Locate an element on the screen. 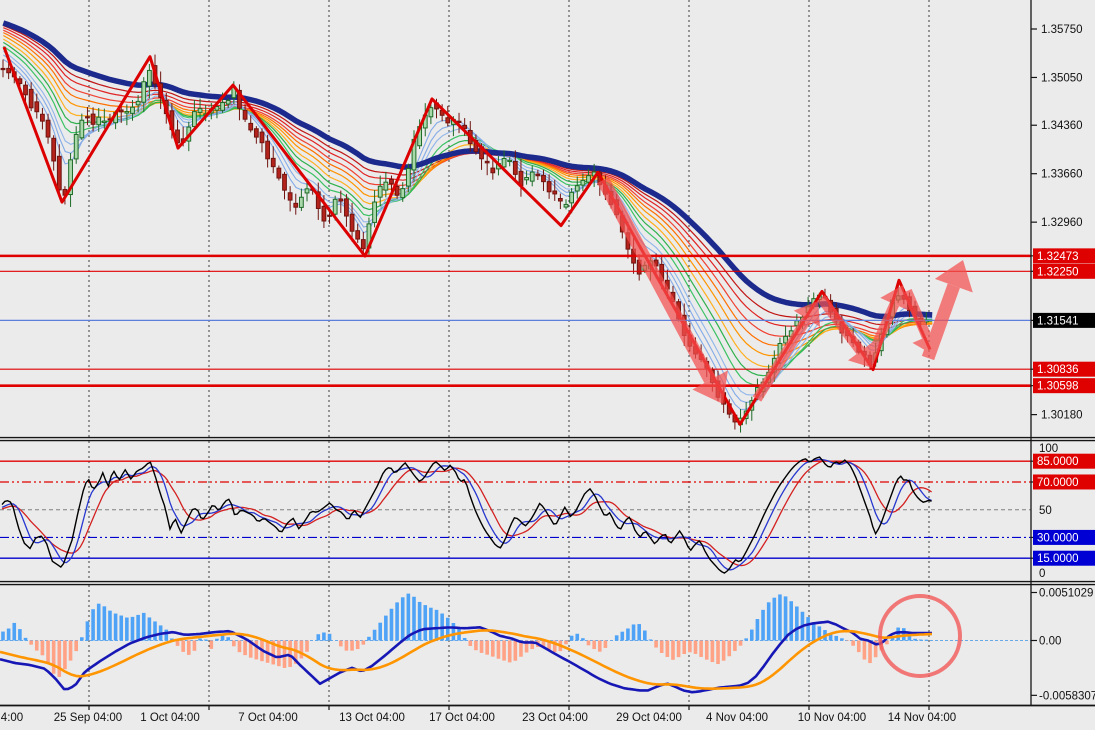  date-label: 4:00 is located at coordinates (12, 718).